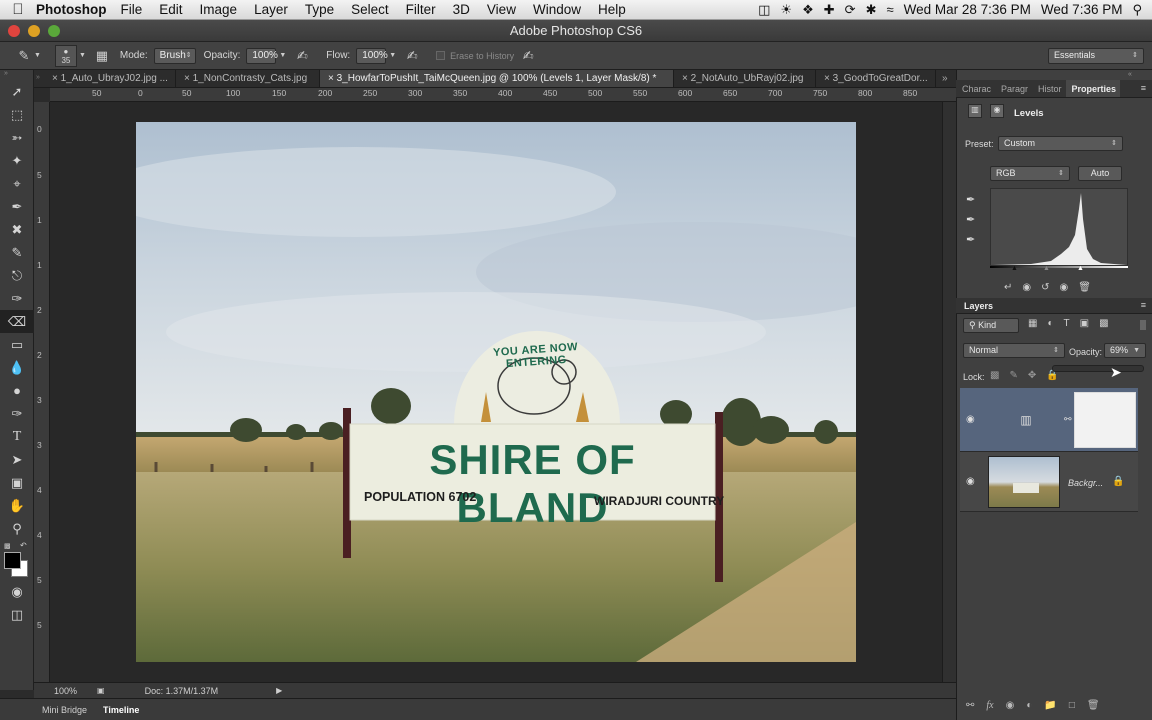 This screenshot has height=720, width=1152. What do you see at coordinates (1026, 287) in the screenshot?
I see `view-previous-icon: ◉` at bounding box center [1026, 287].